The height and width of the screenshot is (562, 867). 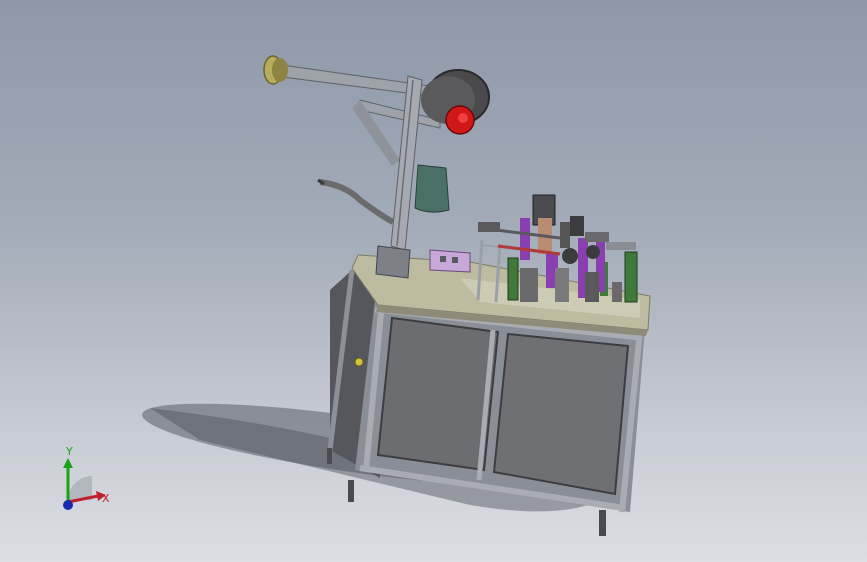 I want to click on y-axis-label: Y, so click(x=69, y=451).